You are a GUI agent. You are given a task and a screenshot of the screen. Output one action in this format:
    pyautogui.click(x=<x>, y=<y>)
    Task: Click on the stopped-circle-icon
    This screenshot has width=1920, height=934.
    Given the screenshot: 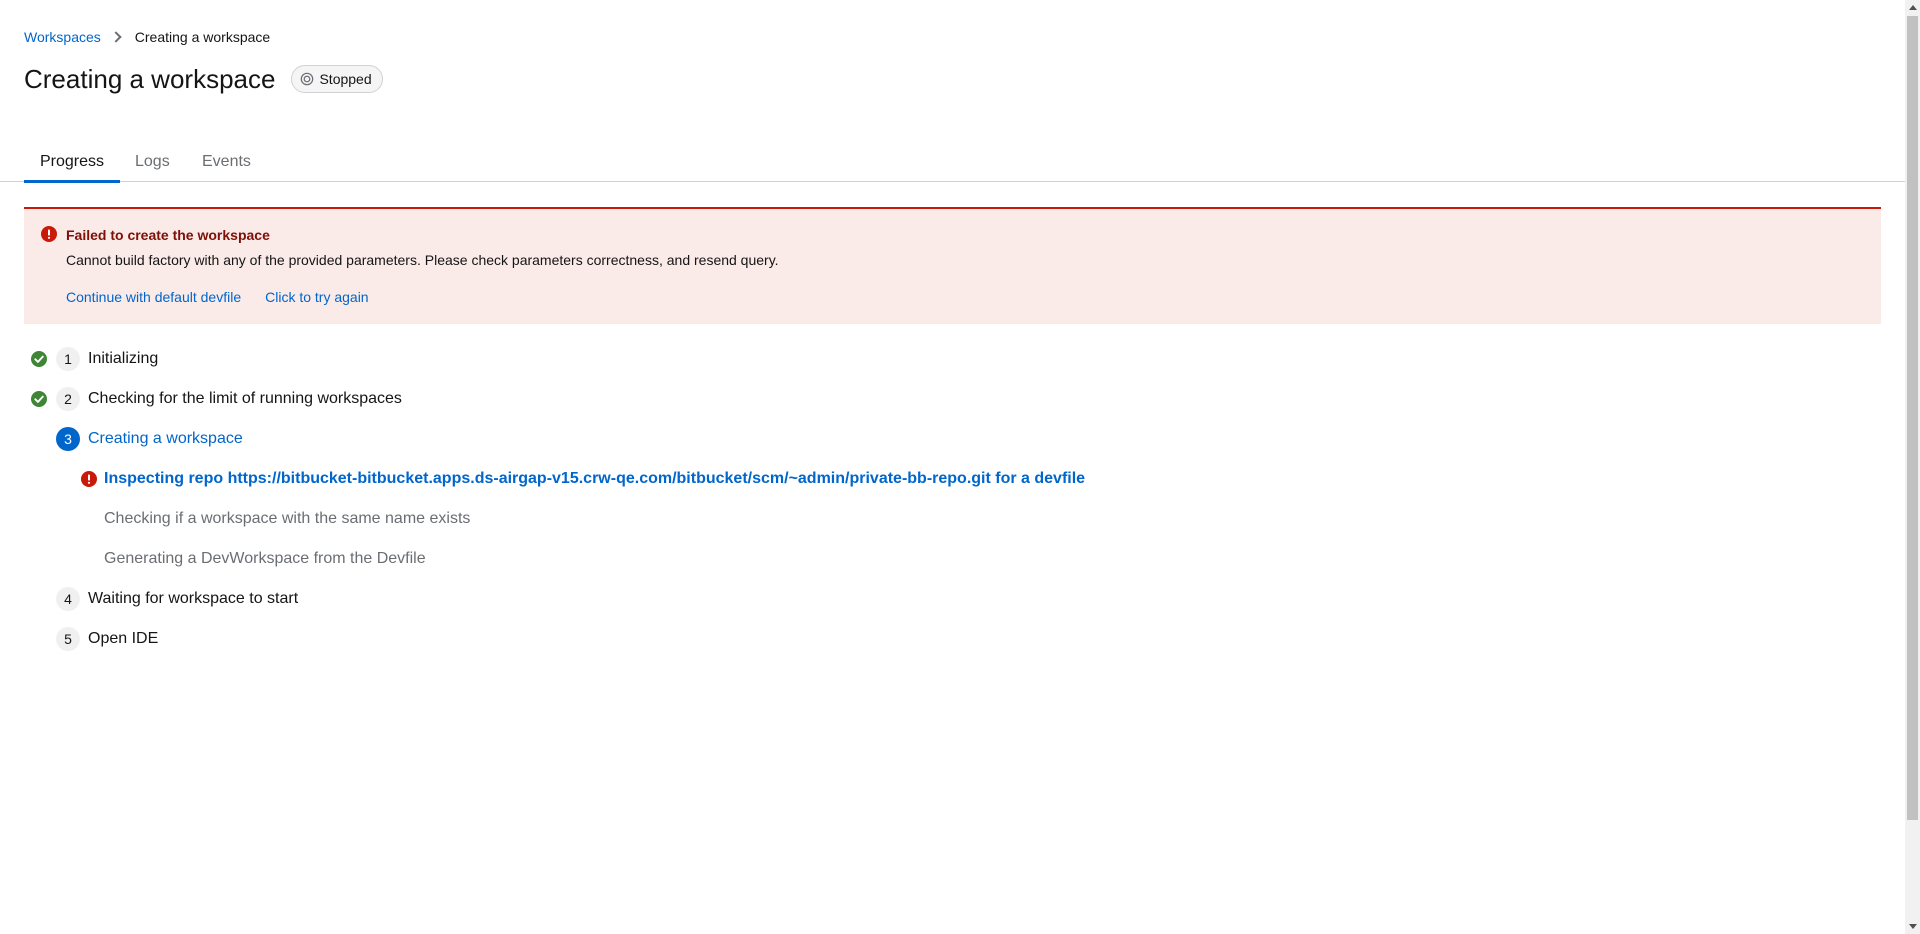 What is the action you would take?
    pyautogui.click(x=307, y=79)
    